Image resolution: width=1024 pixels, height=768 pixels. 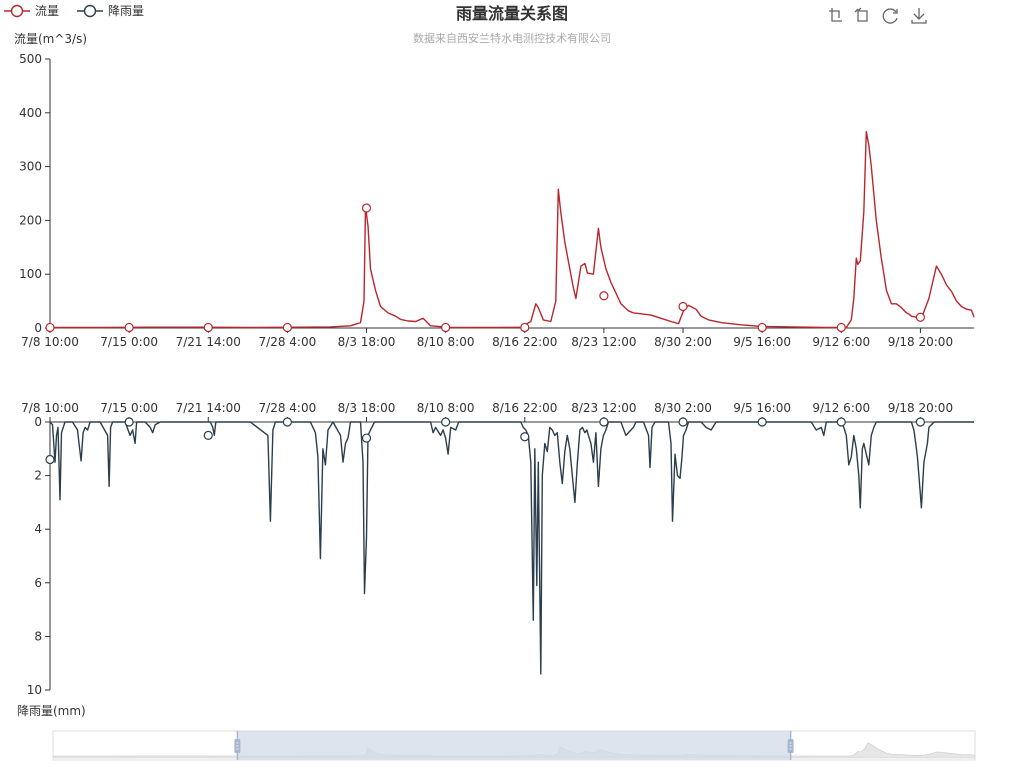 What do you see at coordinates (512, 13) in the screenshot?
I see `chart-title: 雨量流量关系图` at bounding box center [512, 13].